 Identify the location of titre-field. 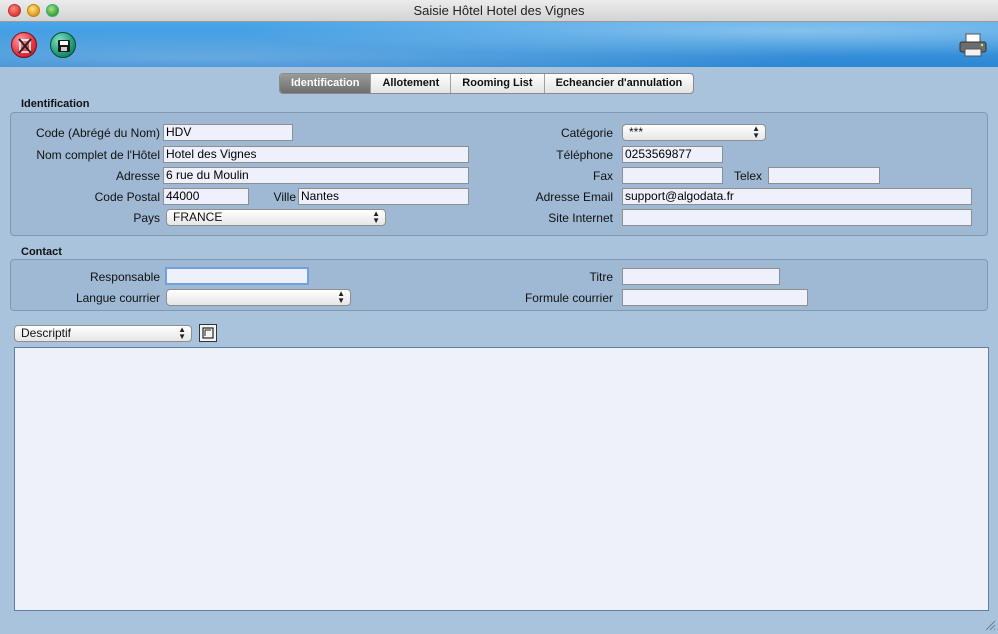
(701, 276).